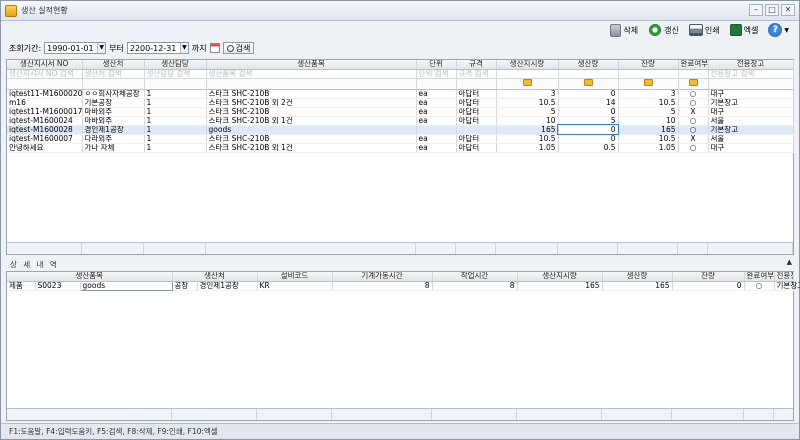 The width and height of the screenshot is (800, 440). Describe the element at coordinates (588, 148) in the screenshot. I see `table-cell: 0.5` at that location.